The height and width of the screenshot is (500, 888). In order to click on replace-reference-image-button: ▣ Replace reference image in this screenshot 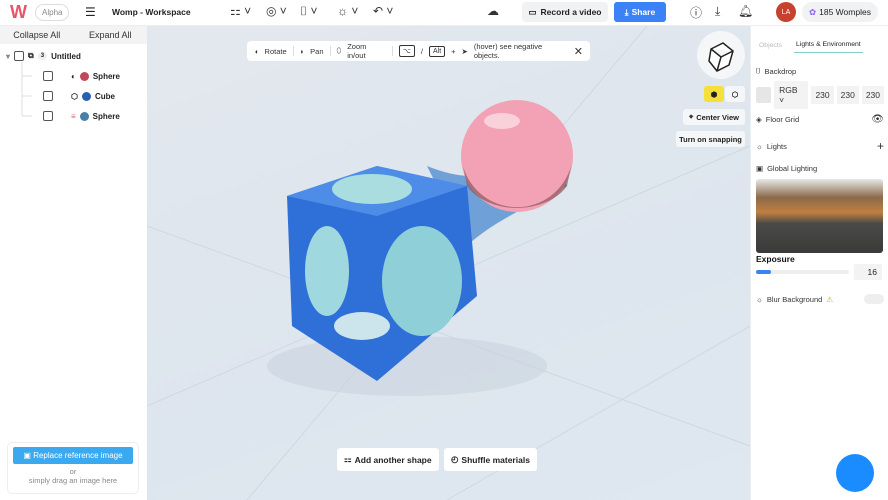, I will do `click(73, 455)`.